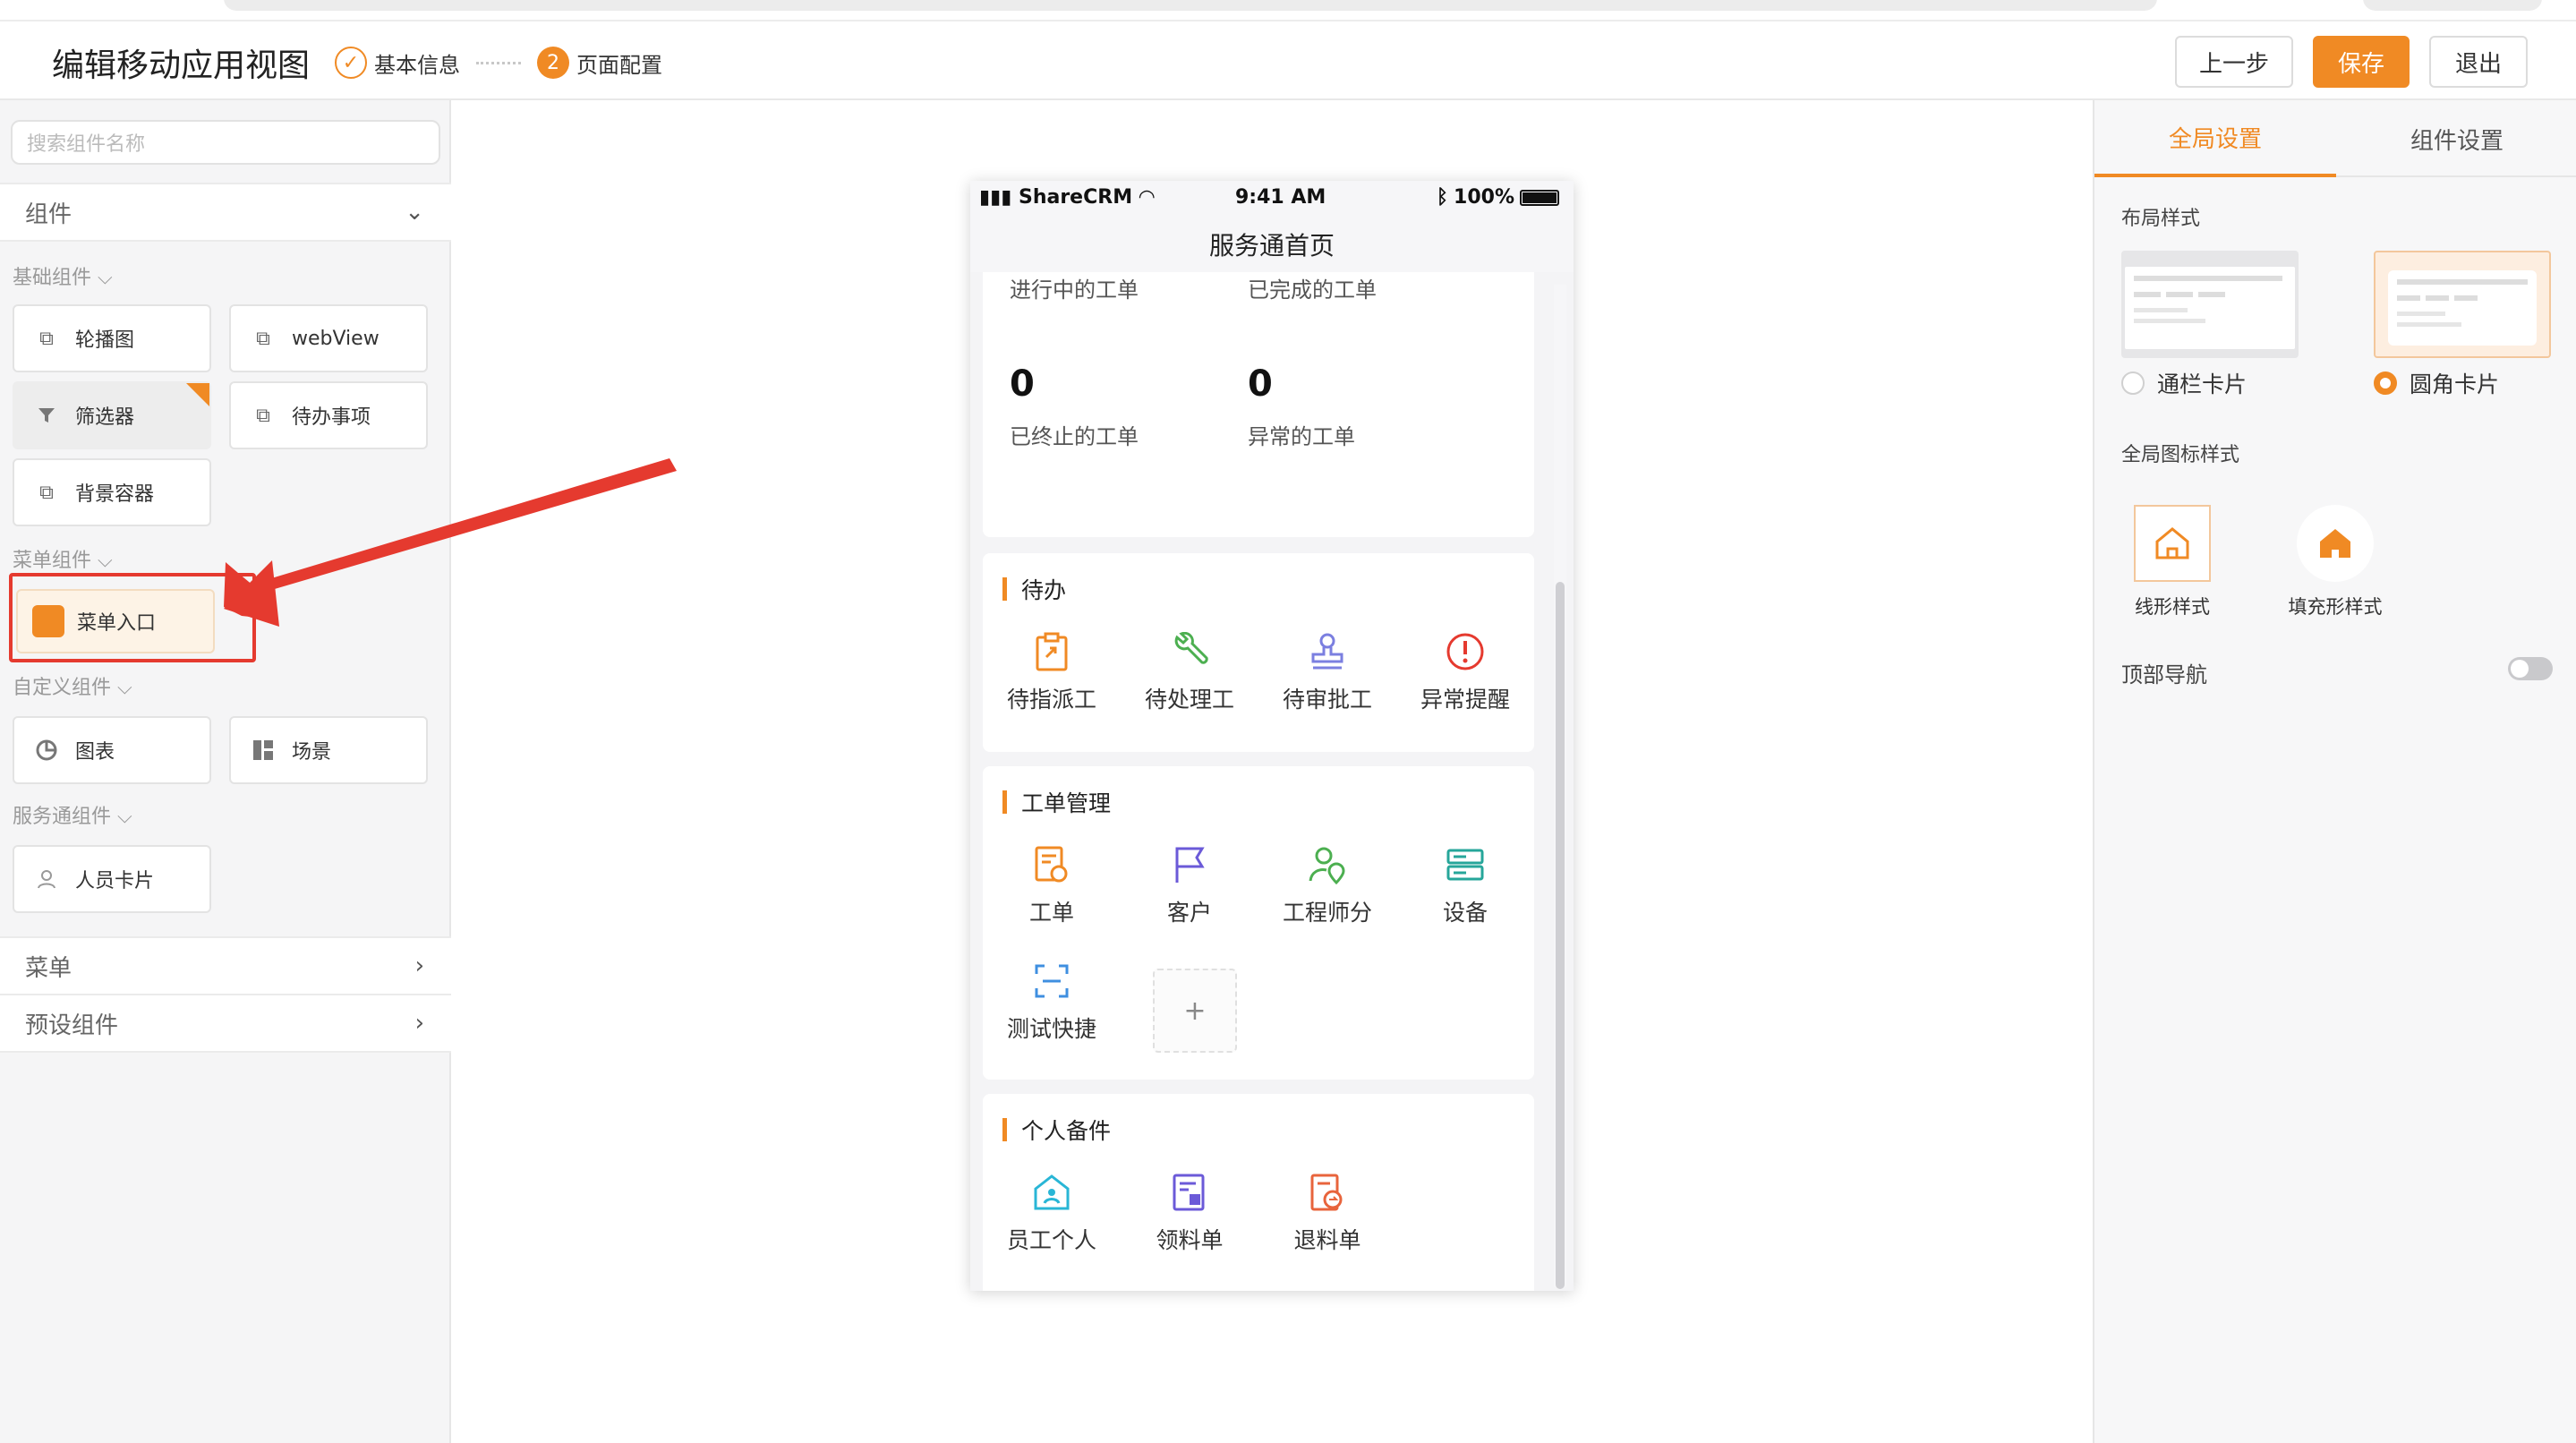 The image size is (2576, 1443). What do you see at coordinates (225, 212) in the screenshot?
I see `components-accordion: 组件 ⌄` at bounding box center [225, 212].